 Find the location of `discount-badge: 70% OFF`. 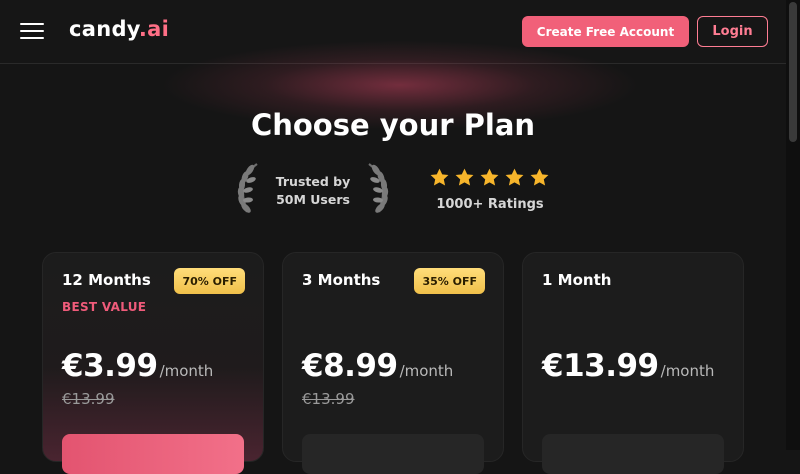

discount-badge: 70% OFF is located at coordinates (209, 281).